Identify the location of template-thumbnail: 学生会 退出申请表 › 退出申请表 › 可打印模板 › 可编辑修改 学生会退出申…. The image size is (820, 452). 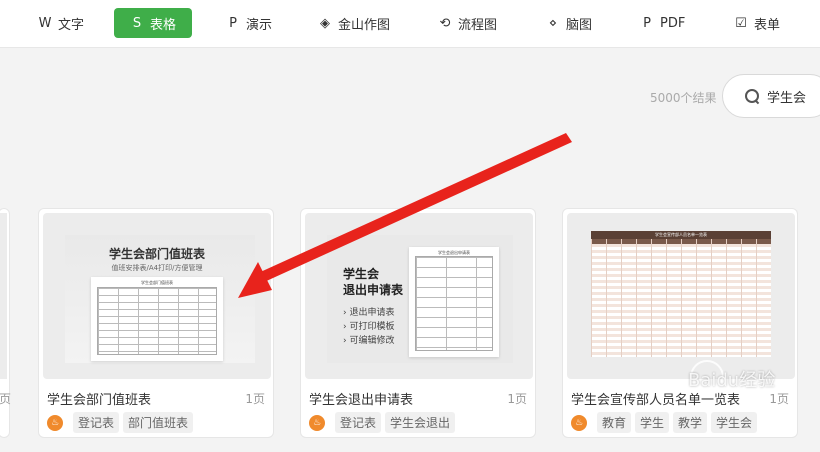
(419, 296).